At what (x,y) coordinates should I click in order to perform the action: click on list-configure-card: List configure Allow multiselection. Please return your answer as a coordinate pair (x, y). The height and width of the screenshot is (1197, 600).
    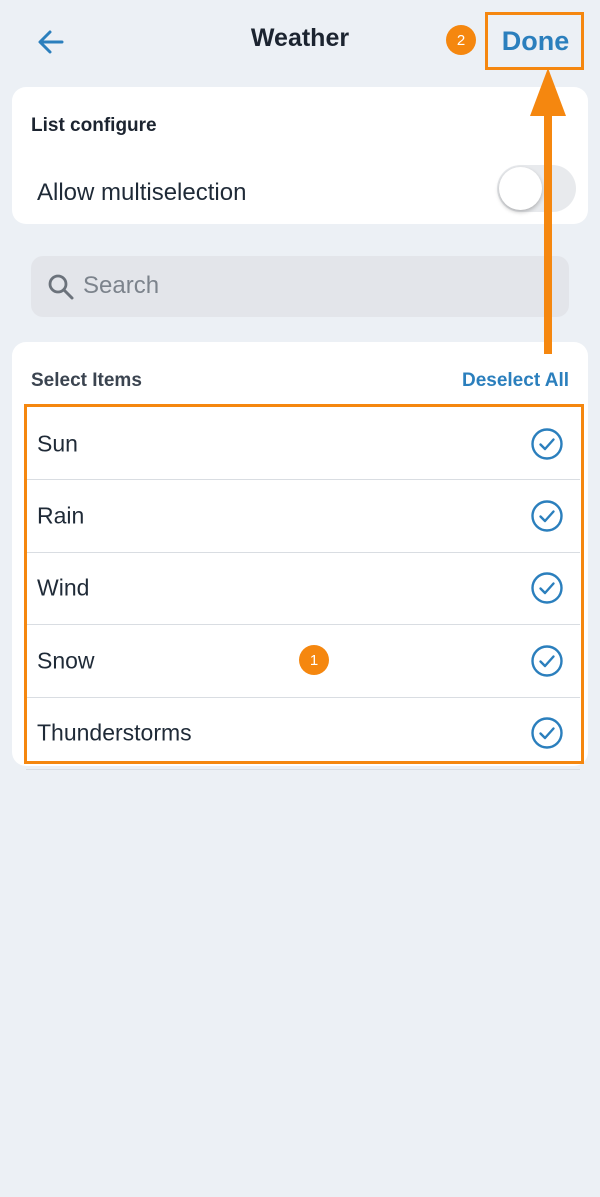
    Looking at the image, I should click on (300, 155).